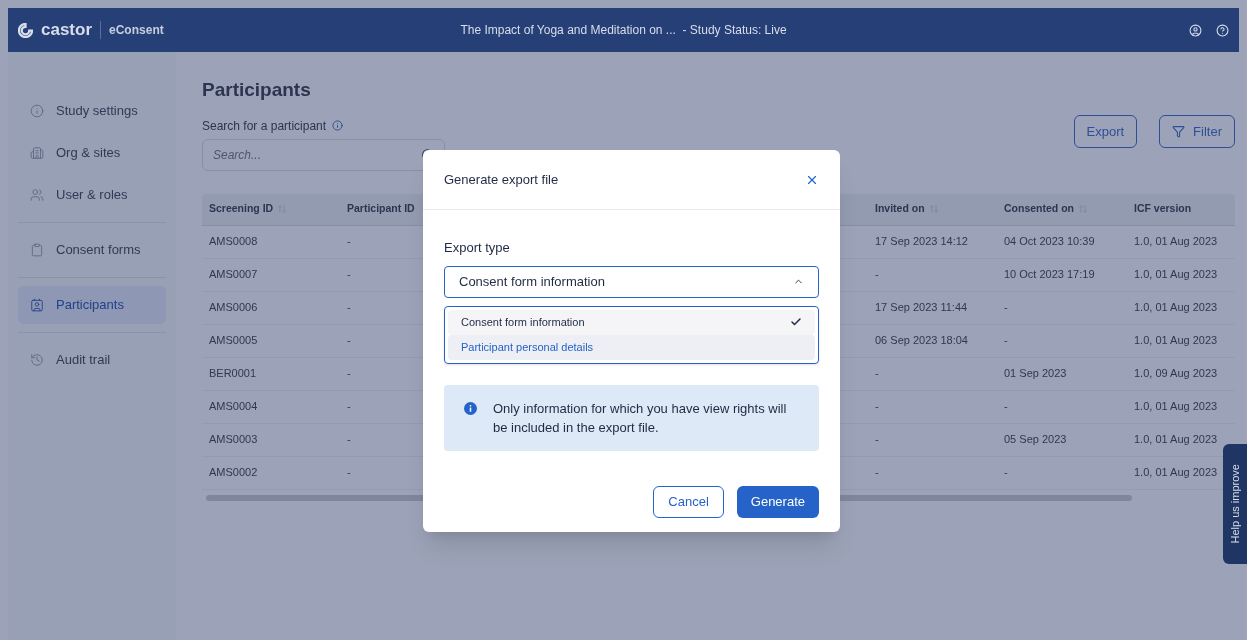 The width and height of the screenshot is (1247, 640). Describe the element at coordinates (67, 30) in the screenshot. I see `logo-text: castor` at that location.